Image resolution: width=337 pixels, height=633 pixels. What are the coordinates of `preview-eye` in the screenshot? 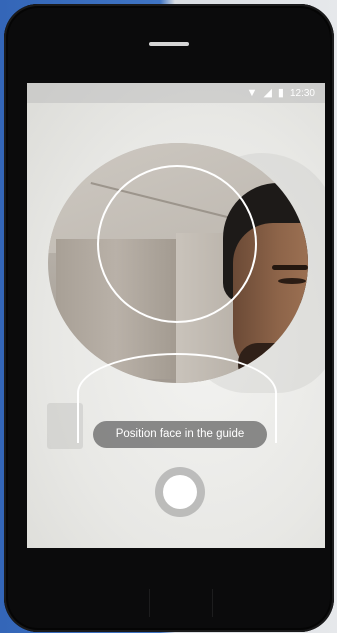 It's located at (292, 281).